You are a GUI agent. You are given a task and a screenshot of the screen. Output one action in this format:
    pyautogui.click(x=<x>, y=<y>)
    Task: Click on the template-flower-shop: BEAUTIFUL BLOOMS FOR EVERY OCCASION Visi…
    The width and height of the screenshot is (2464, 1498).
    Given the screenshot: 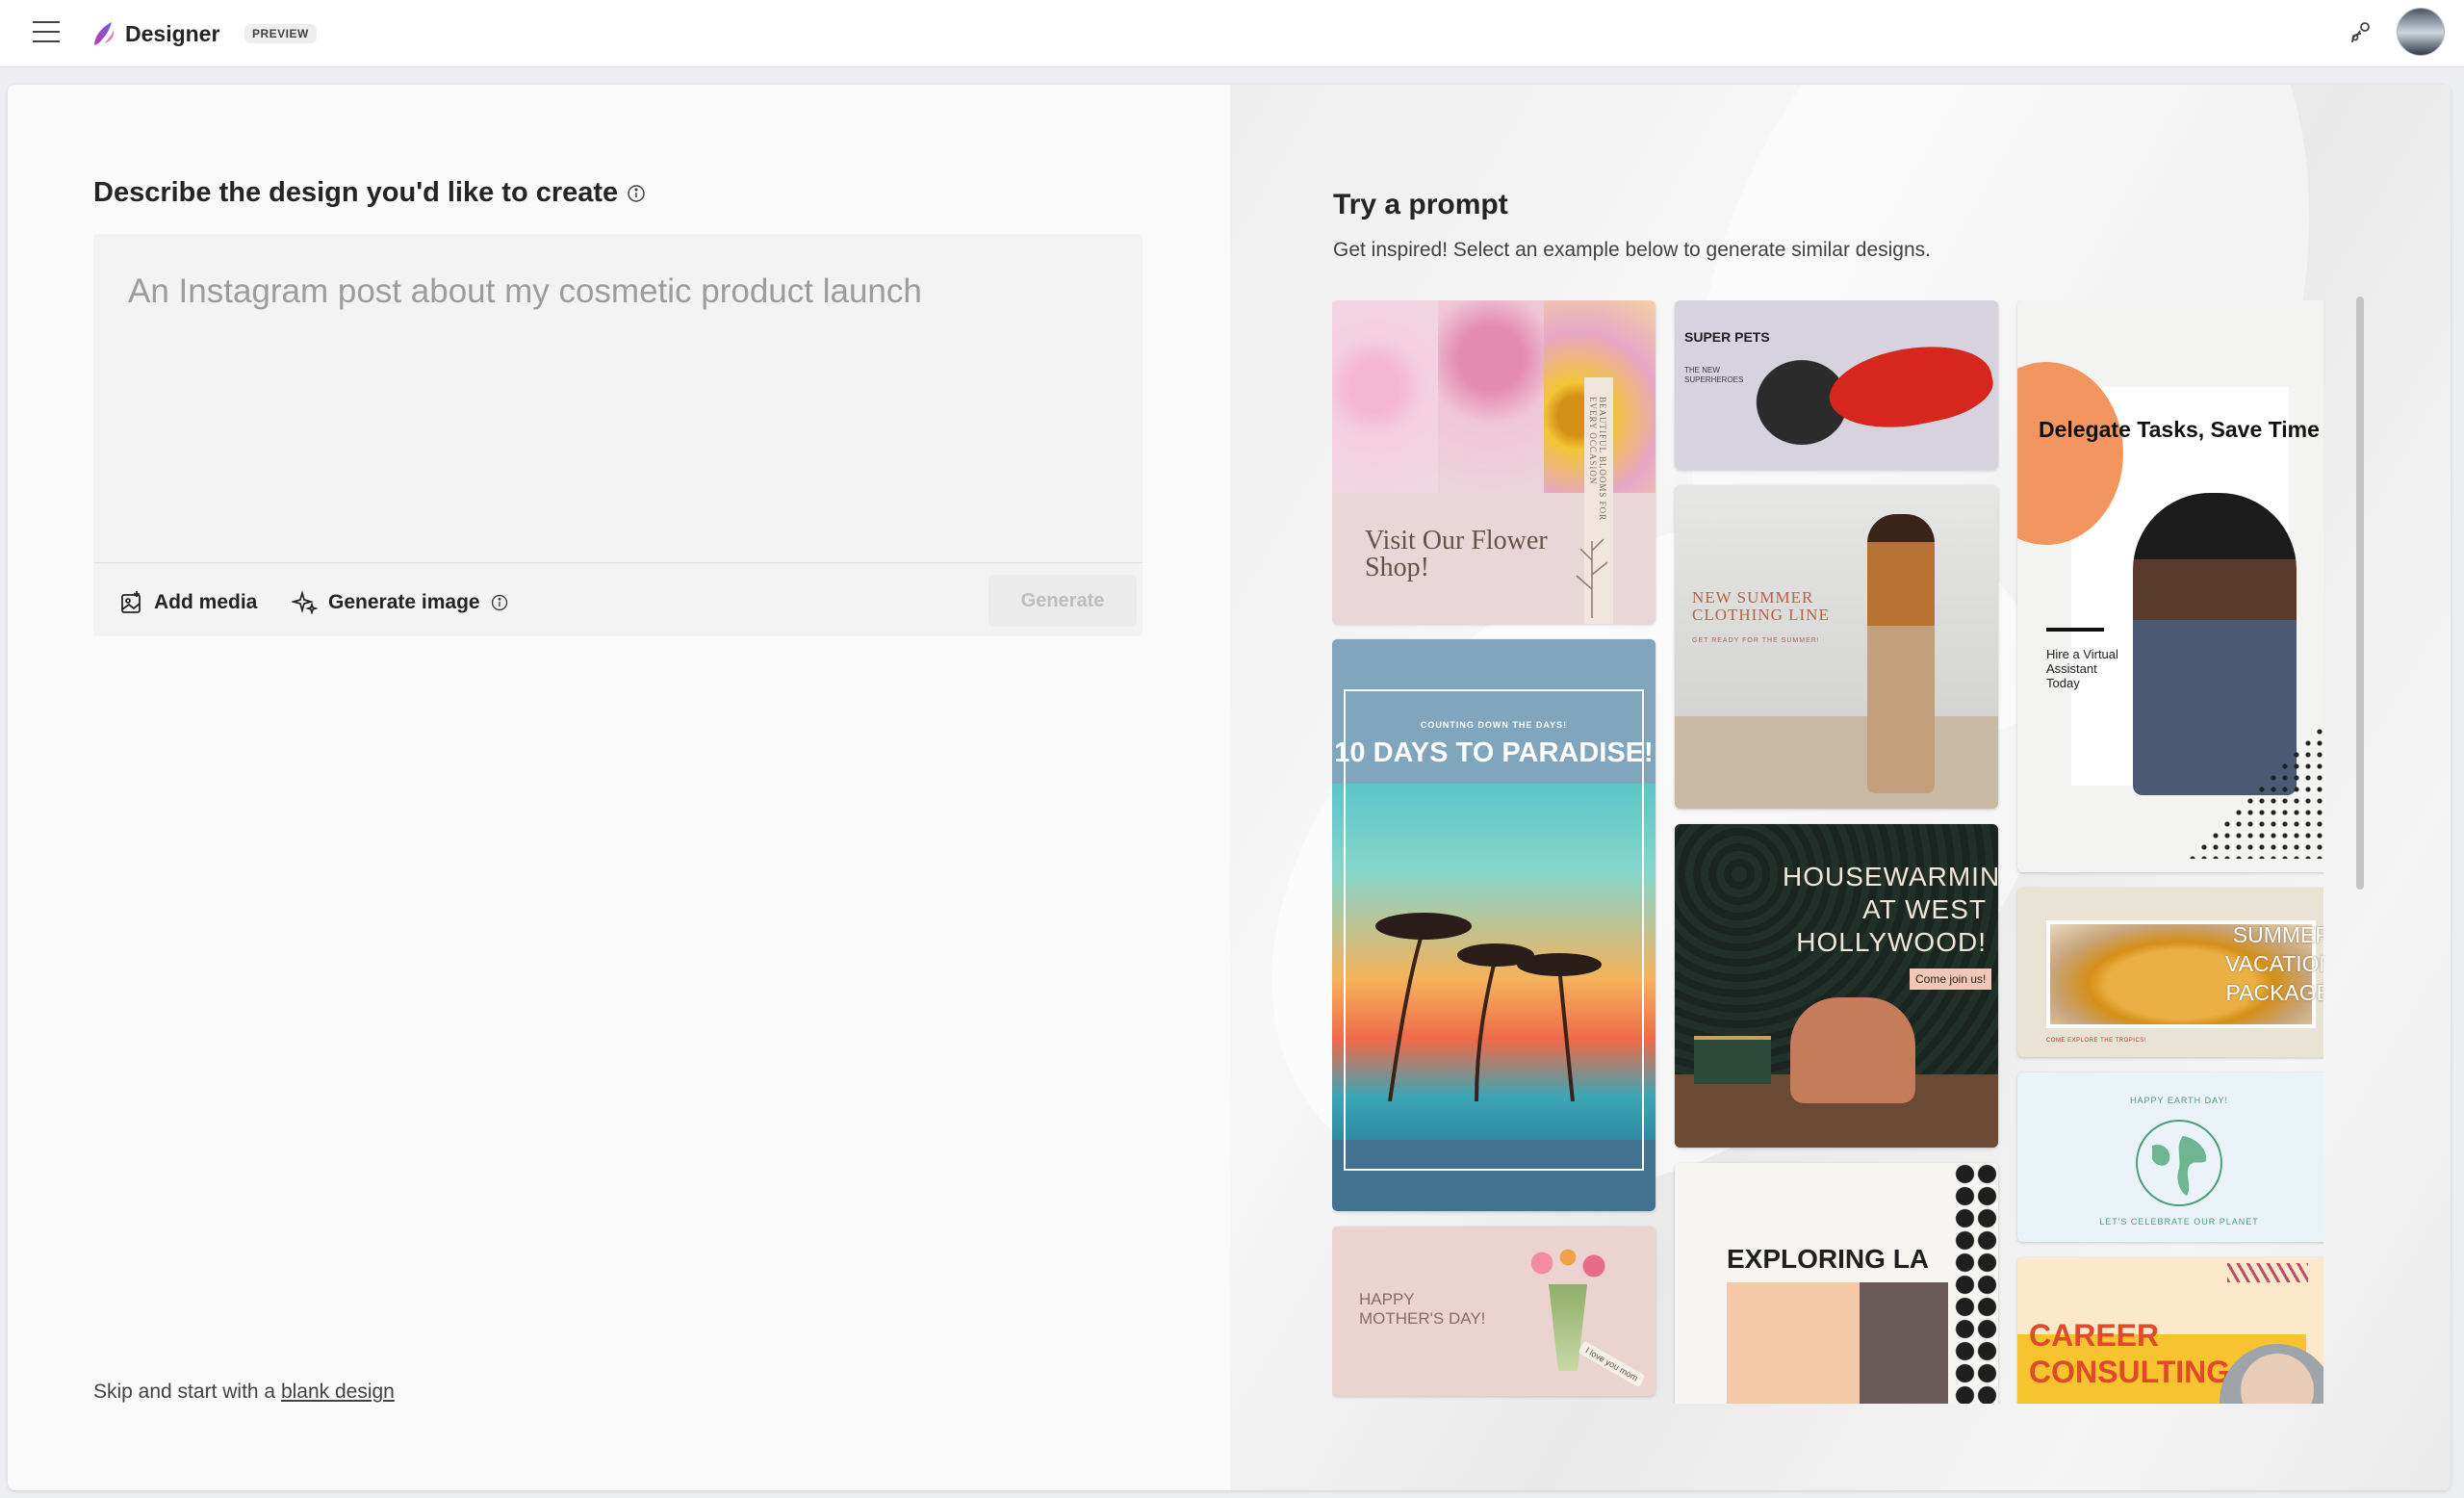 What is the action you would take?
    pyautogui.click(x=1494, y=462)
    